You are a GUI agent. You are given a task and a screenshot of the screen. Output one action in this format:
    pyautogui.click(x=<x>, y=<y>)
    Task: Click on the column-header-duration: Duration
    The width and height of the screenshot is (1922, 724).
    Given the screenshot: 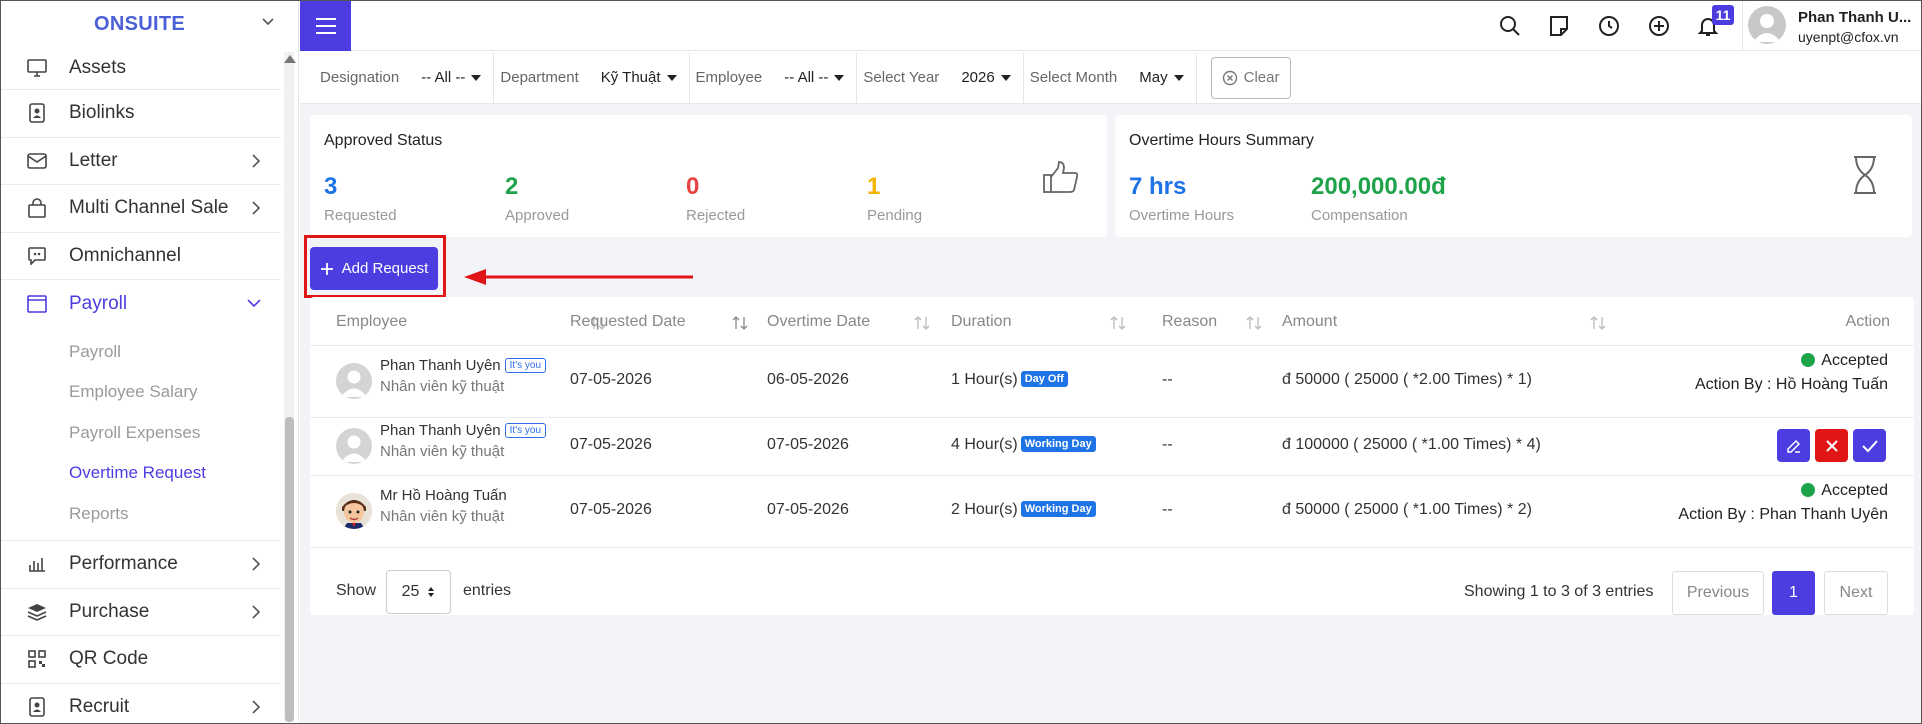 What is the action you would take?
    pyautogui.click(x=981, y=322)
    